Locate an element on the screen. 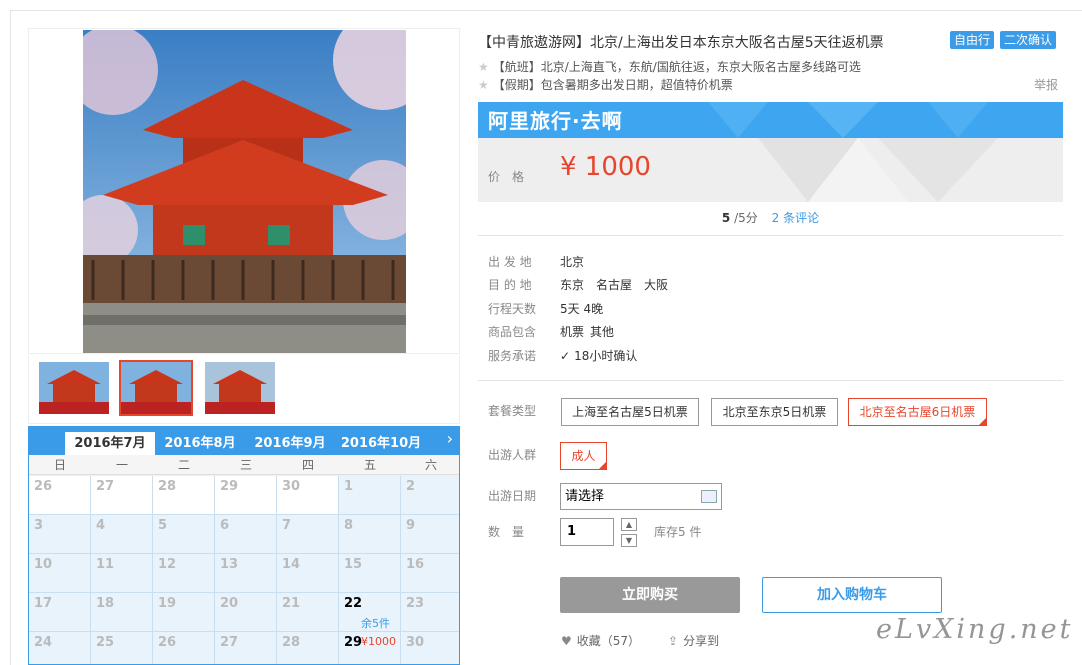 The height and width of the screenshot is (665, 1082). day-number: 29 is located at coordinates (229, 486).